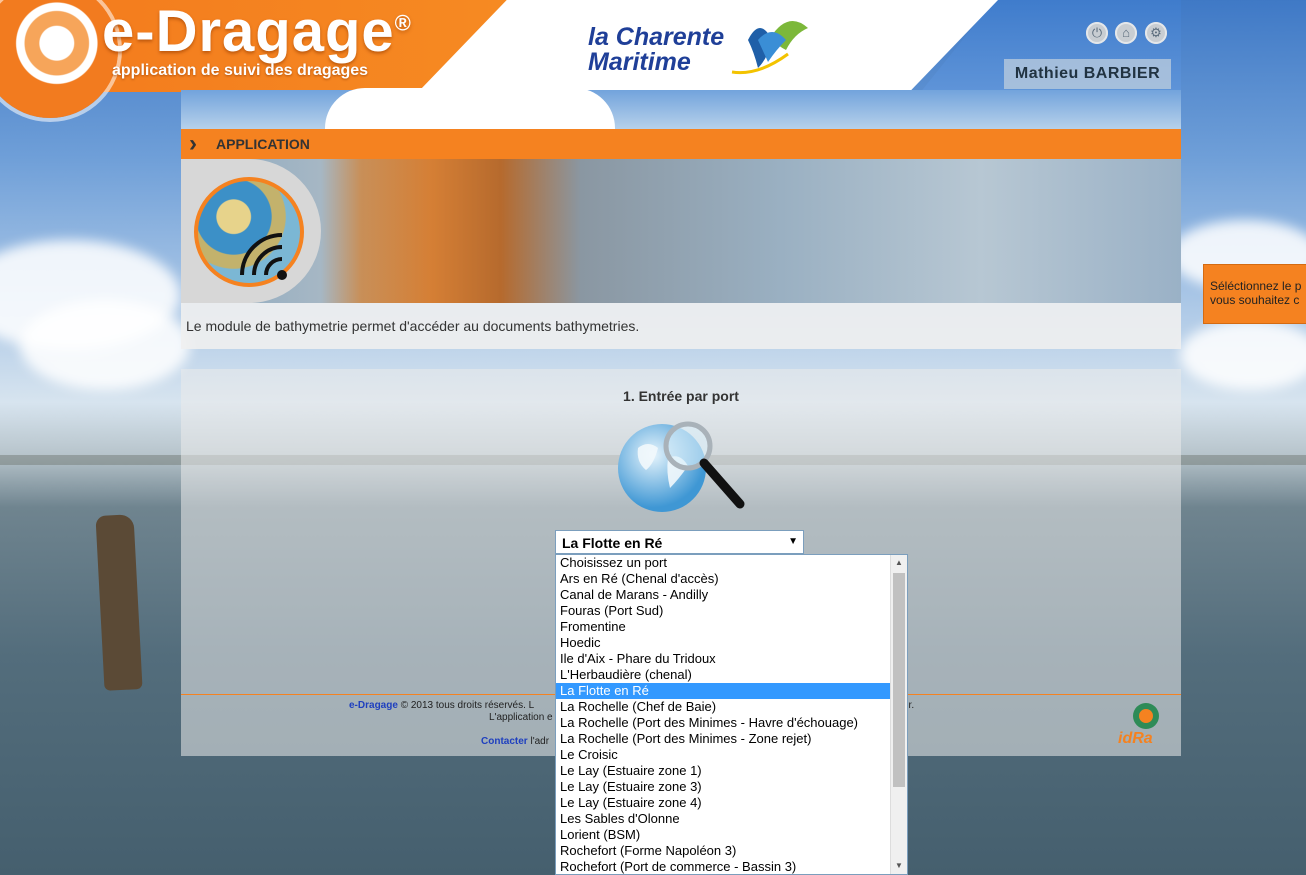  I want to click on footer-app-note: L'application e, so click(521, 717).